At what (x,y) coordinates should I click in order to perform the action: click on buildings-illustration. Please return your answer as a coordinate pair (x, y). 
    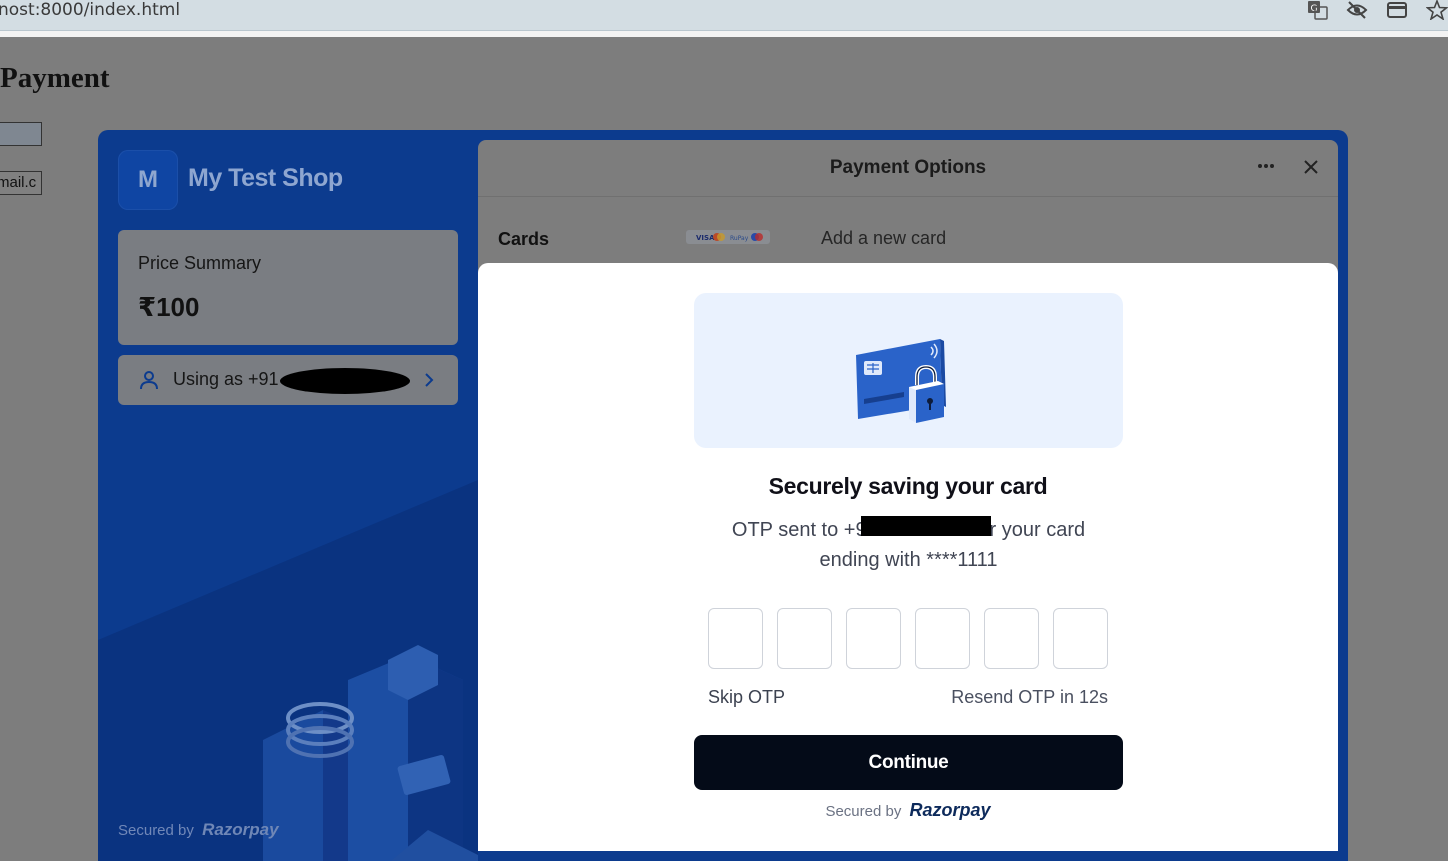
    Looking at the image, I should click on (288, 670).